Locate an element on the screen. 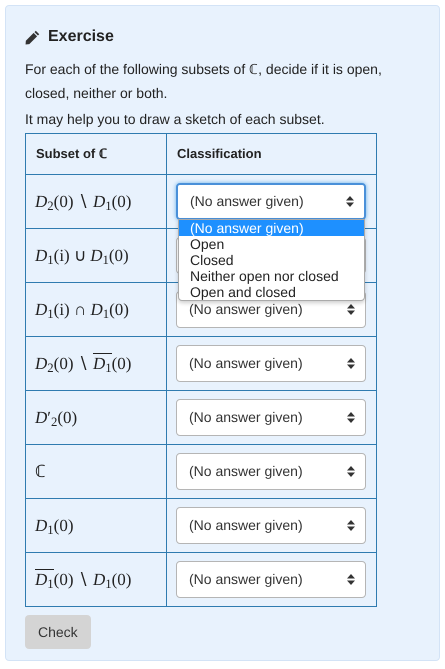 Image resolution: width=445 pixels, height=669 pixels. check-button: Check is located at coordinates (58, 632).